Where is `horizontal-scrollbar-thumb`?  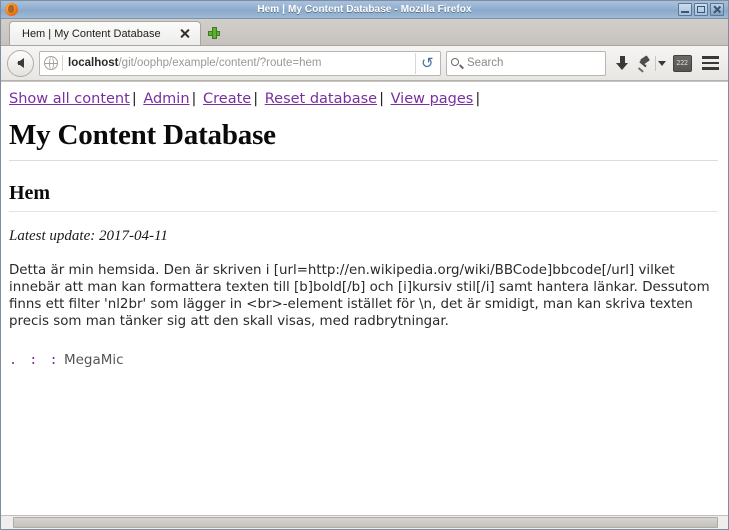
horizontal-scrollbar-thumb is located at coordinates (366, 522).